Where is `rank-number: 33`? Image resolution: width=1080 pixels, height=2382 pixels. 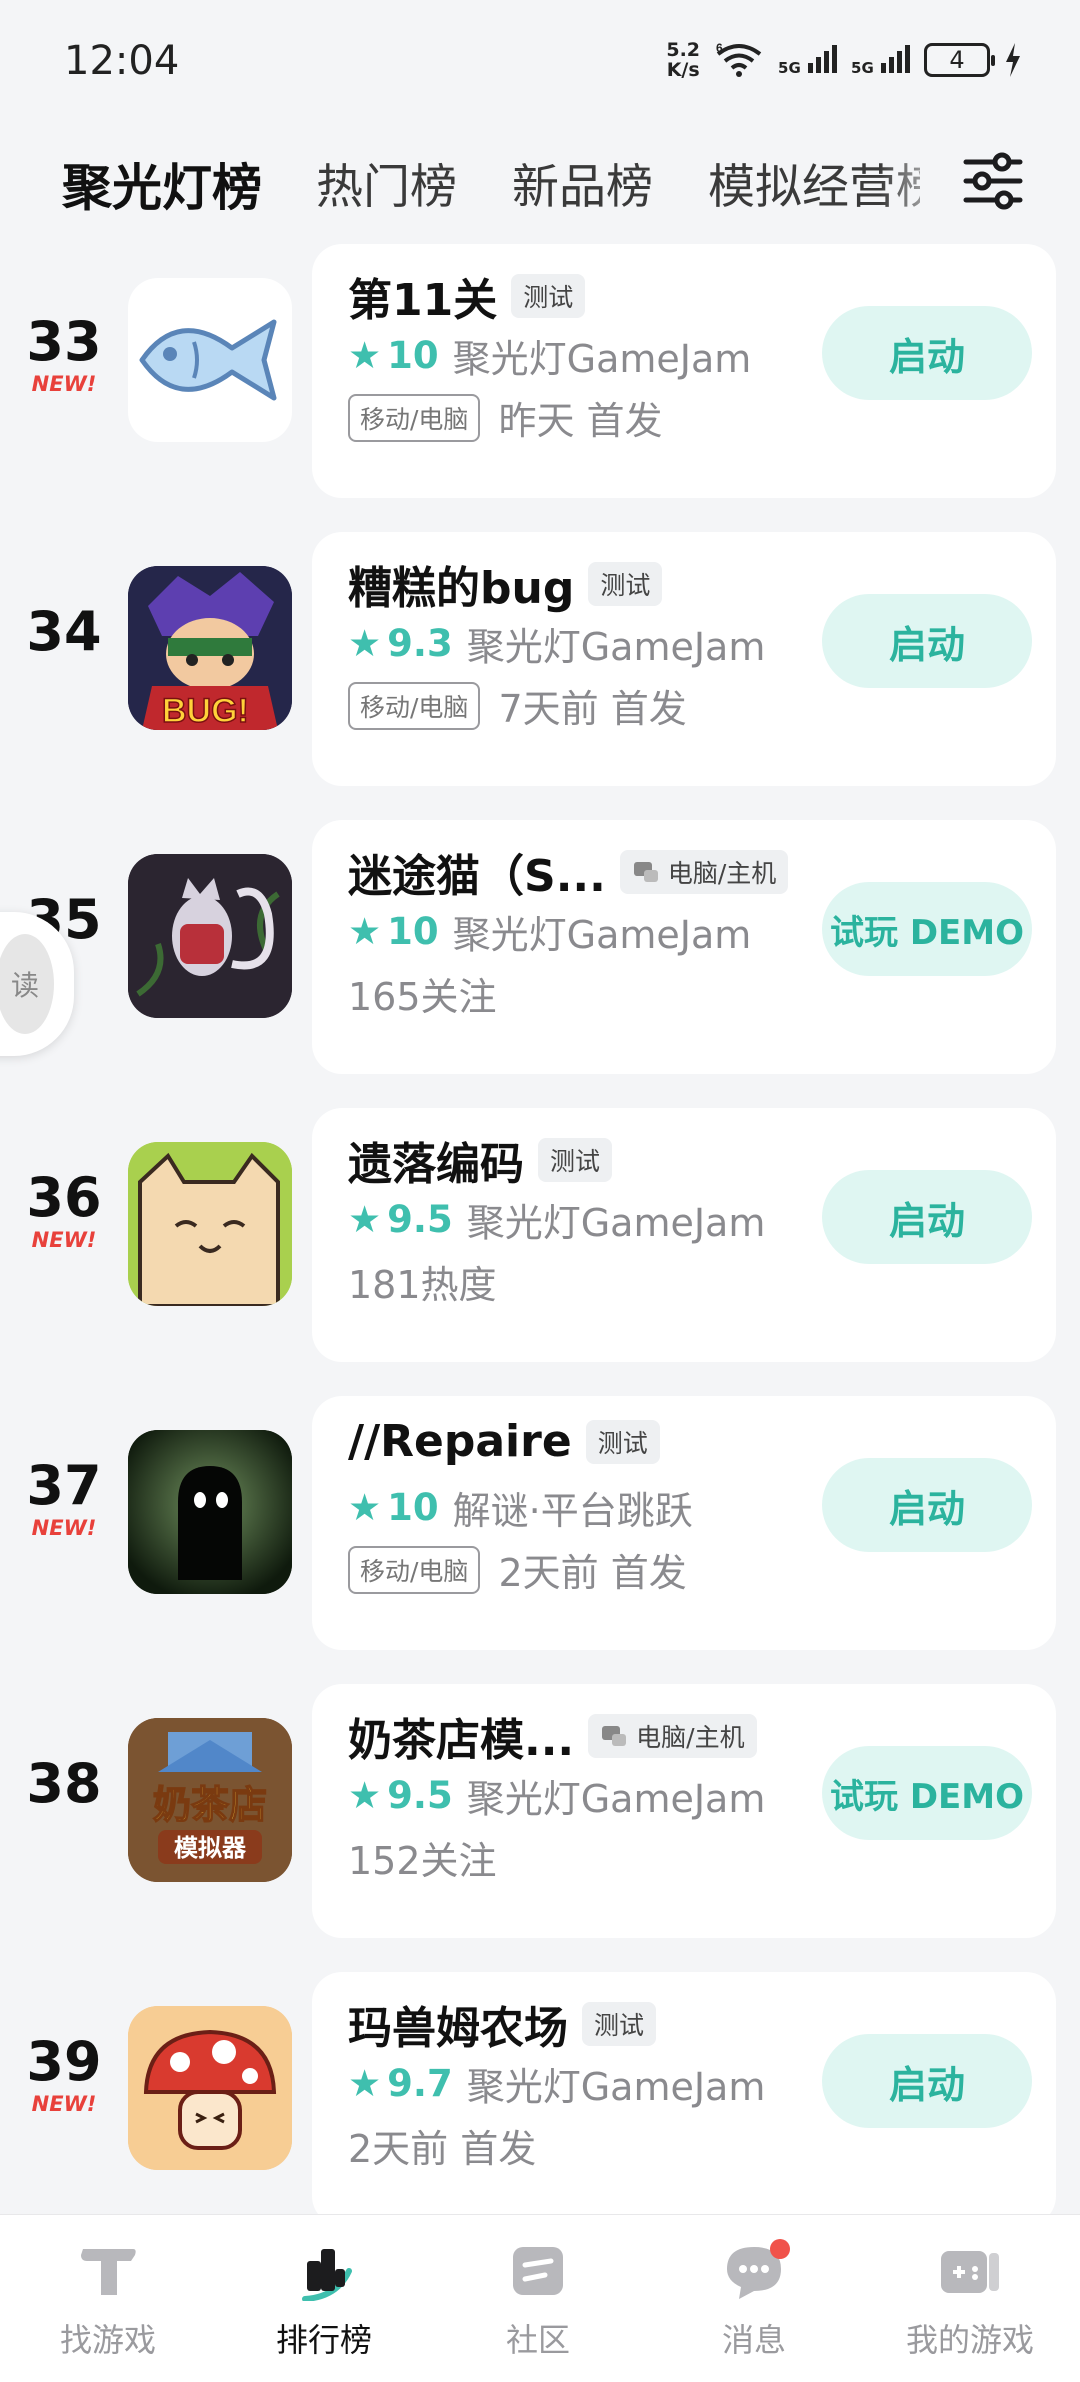 rank-number: 33 is located at coordinates (64, 341).